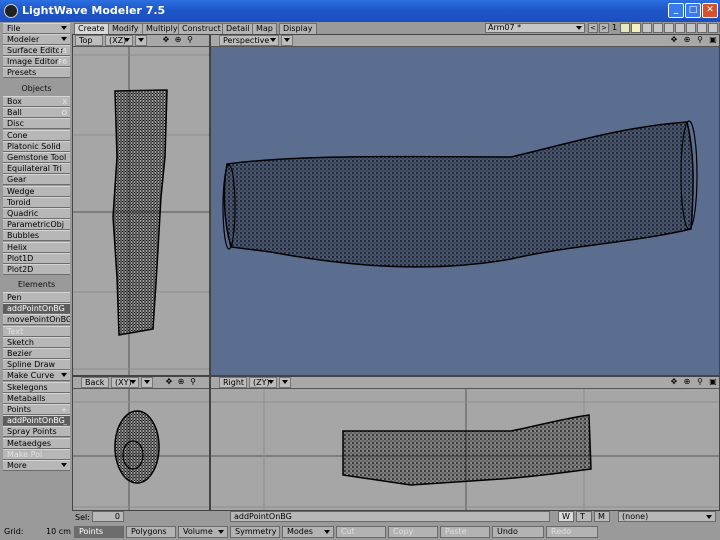 The height and width of the screenshot is (540, 720). Describe the element at coordinates (604, 28) in the screenshot. I see `next-layer-button: >` at that location.